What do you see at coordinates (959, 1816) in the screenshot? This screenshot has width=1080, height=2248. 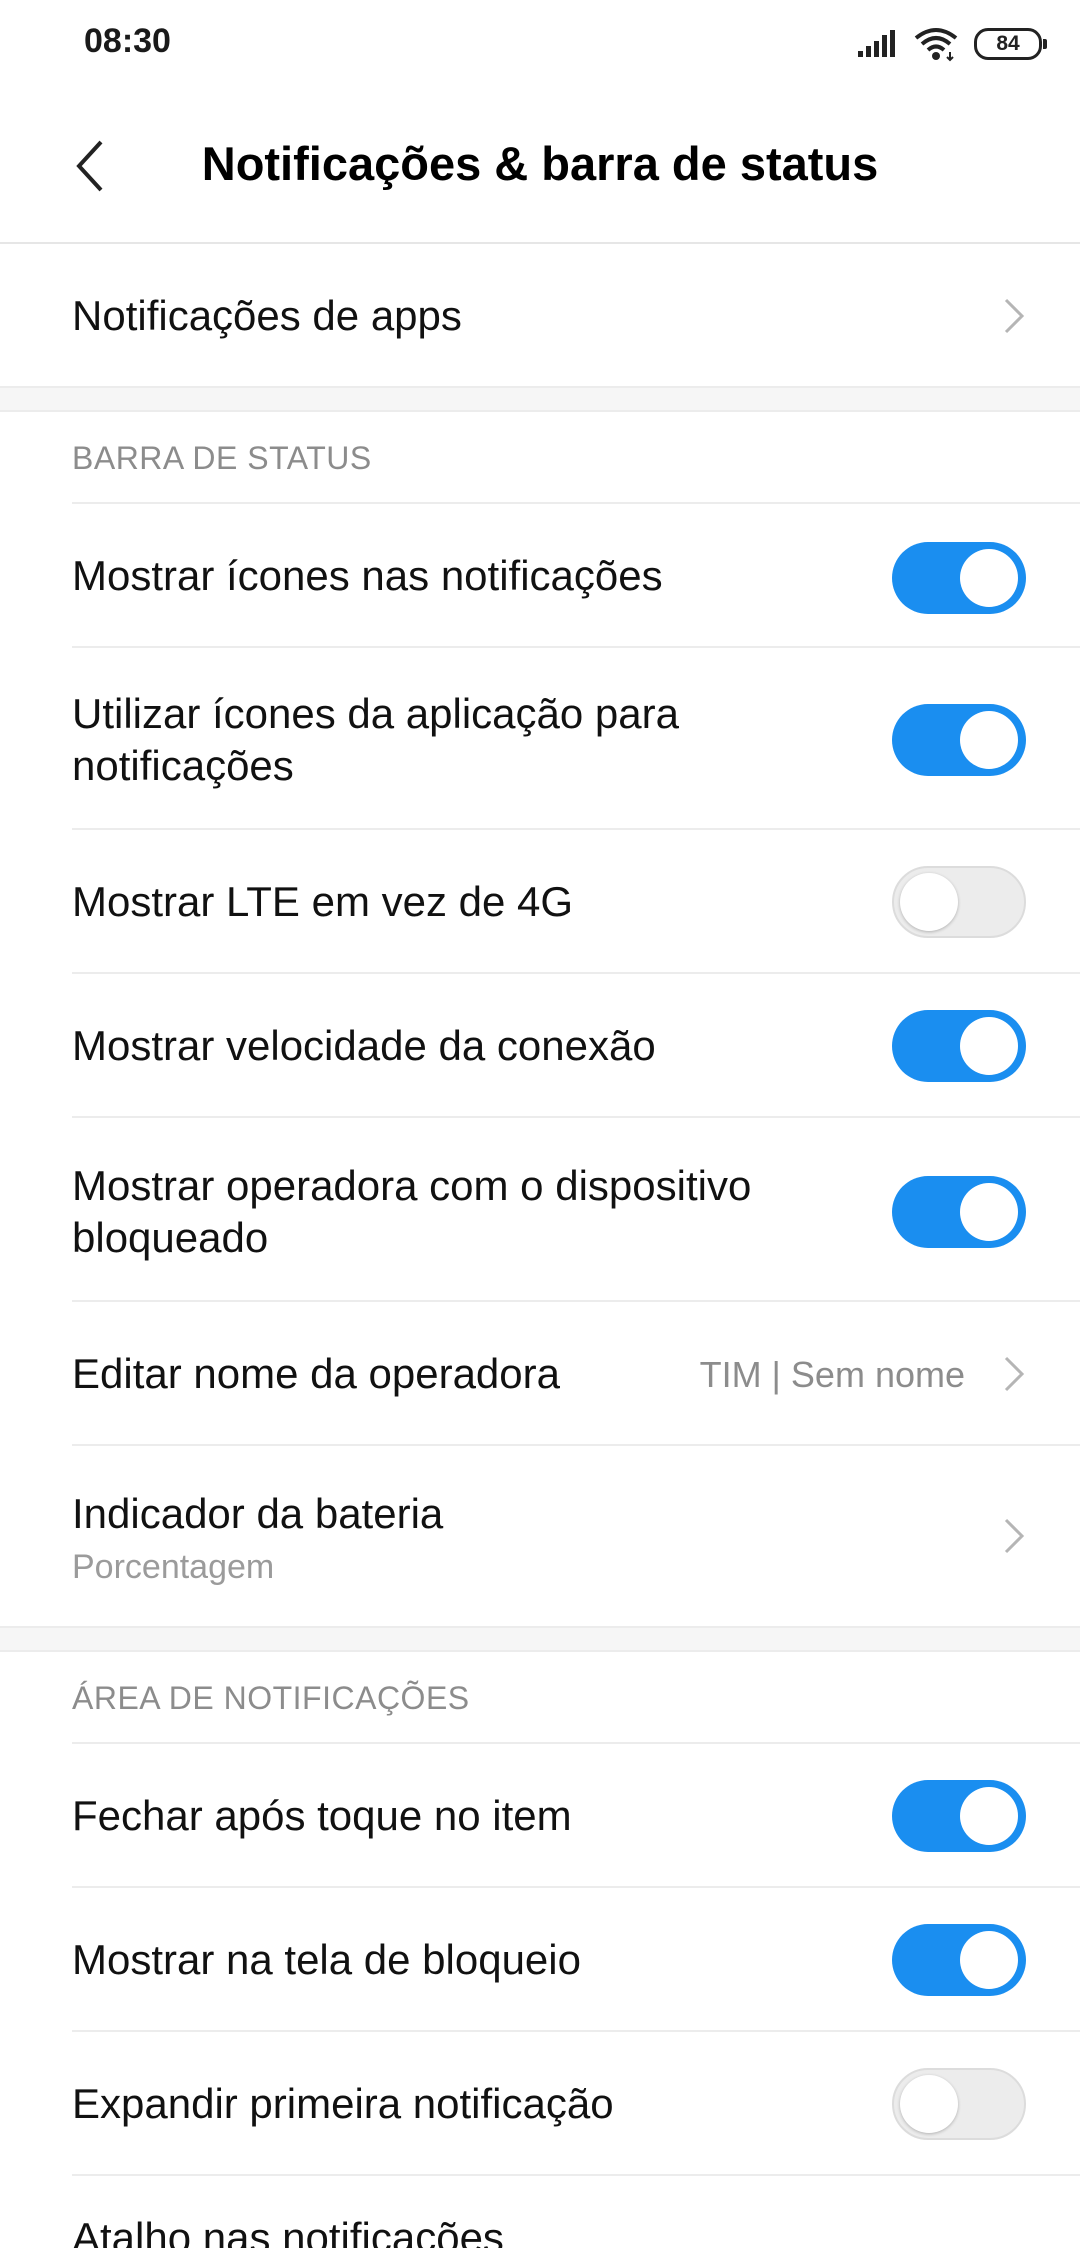 I see `close-after-tap-toggle` at bounding box center [959, 1816].